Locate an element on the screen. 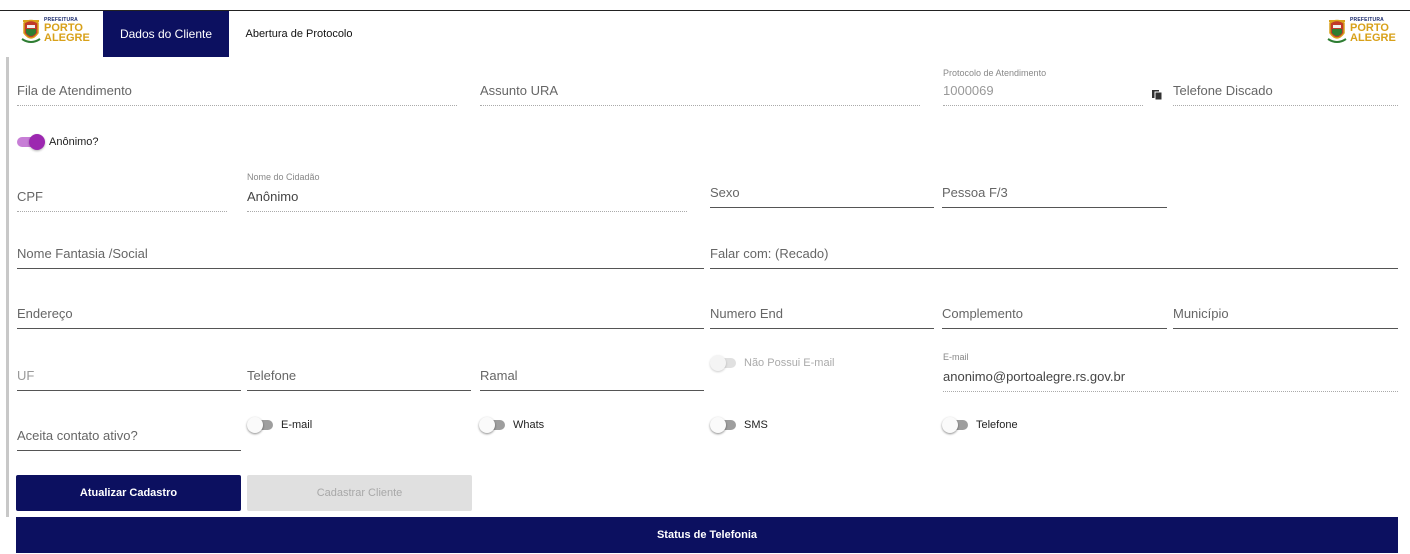 This screenshot has height=554, width=1410. tab-label: Abertura de Protocolo is located at coordinates (299, 34).